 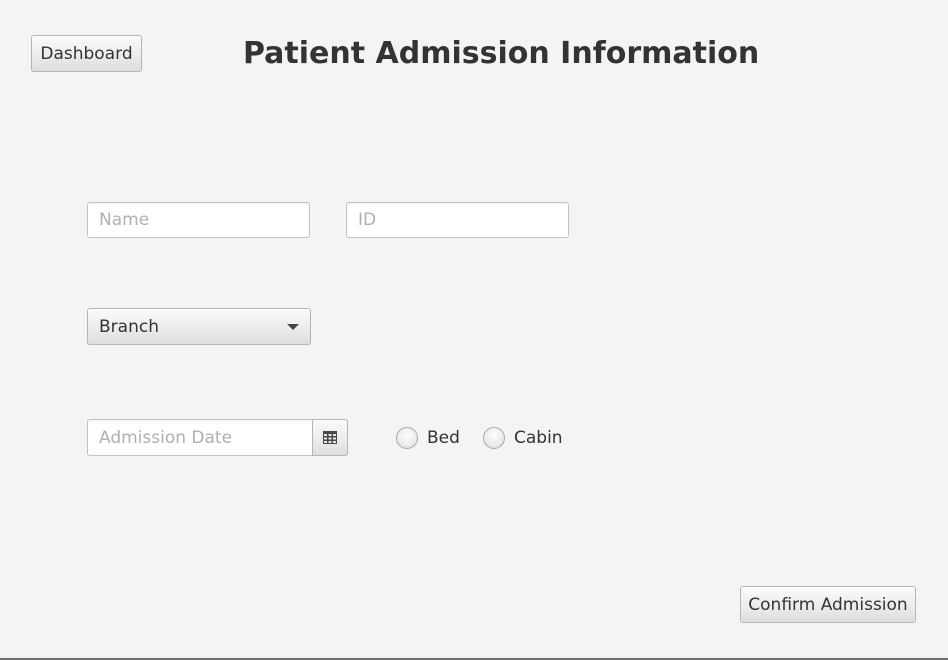 I want to click on calendar-icon, so click(x=330, y=437).